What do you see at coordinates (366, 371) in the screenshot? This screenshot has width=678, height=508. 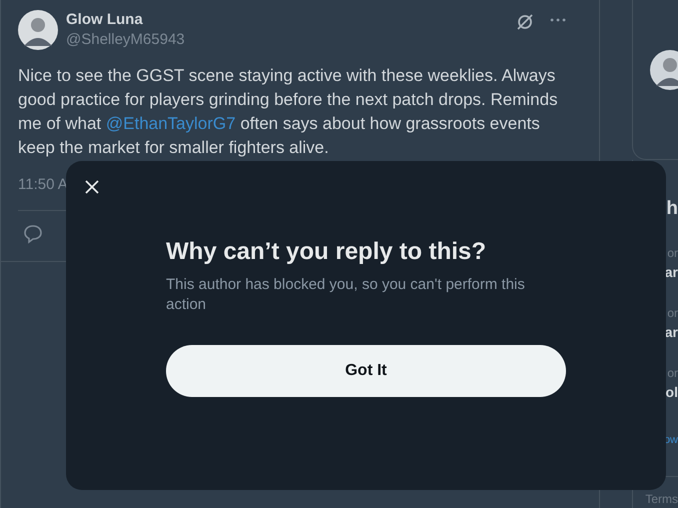 I see `got-it-button: Got It` at bounding box center [366, 371].